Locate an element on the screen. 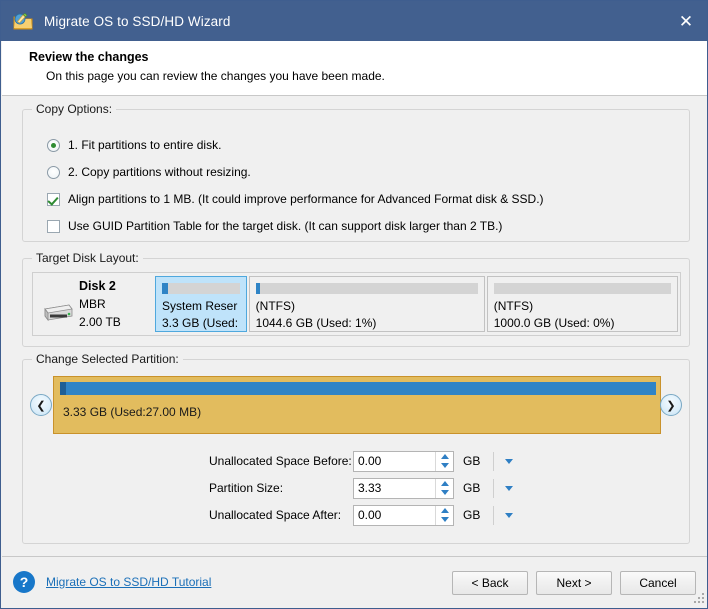  selected-partition-strip-wrap: 3.33 GB (Used:27.00 MB) is located at coordinates (357, 405).